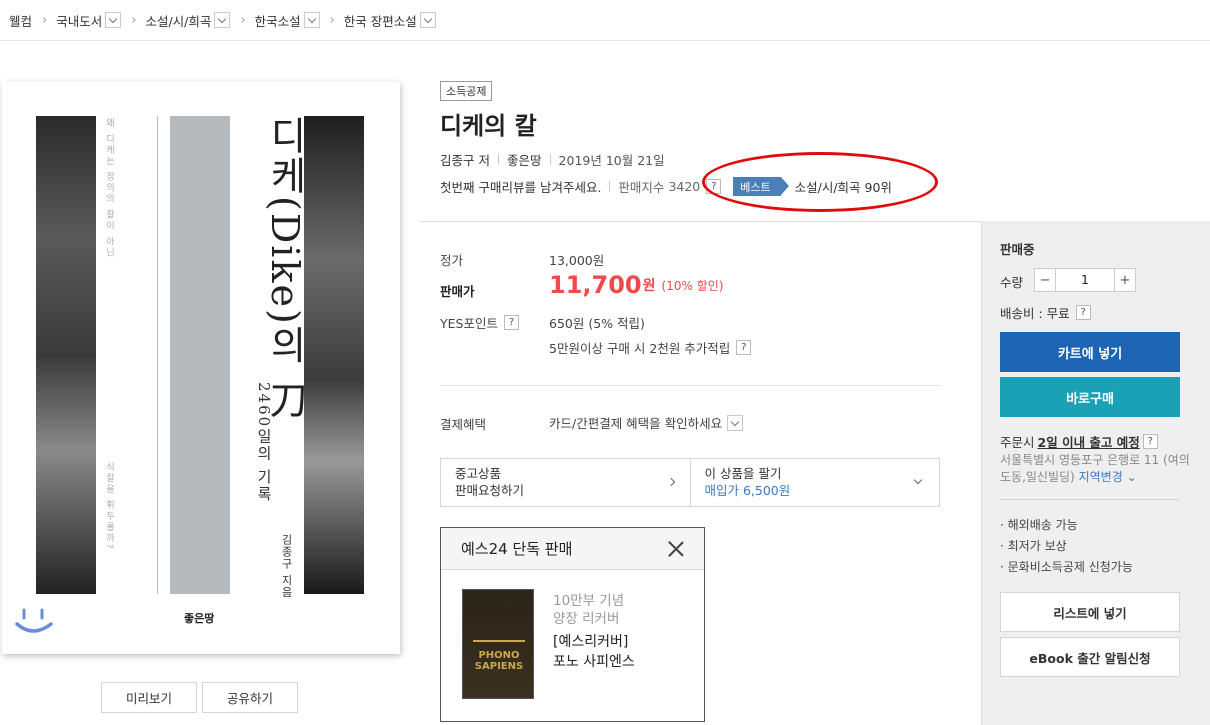 The width and height of the screenshot is (1210, 725). I want to click on breadcrumb-item-novel-poetry: 소설/시/희곡, so click(188, 20).